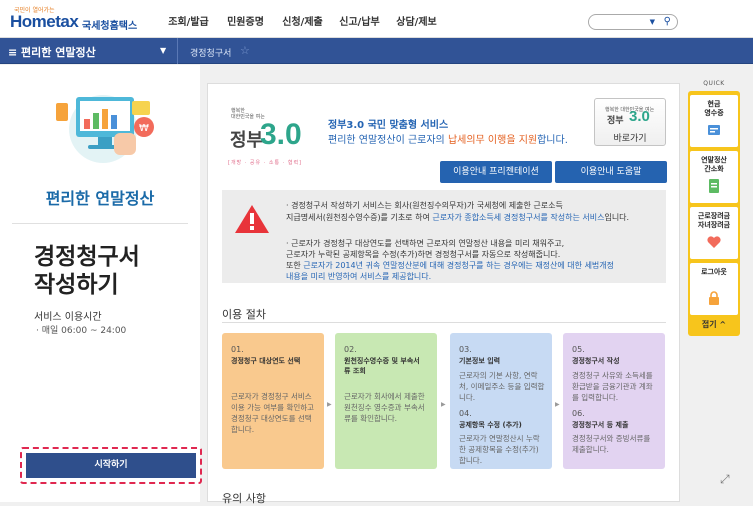  I want to click on logo-text: Hometax, so click(44, 21).